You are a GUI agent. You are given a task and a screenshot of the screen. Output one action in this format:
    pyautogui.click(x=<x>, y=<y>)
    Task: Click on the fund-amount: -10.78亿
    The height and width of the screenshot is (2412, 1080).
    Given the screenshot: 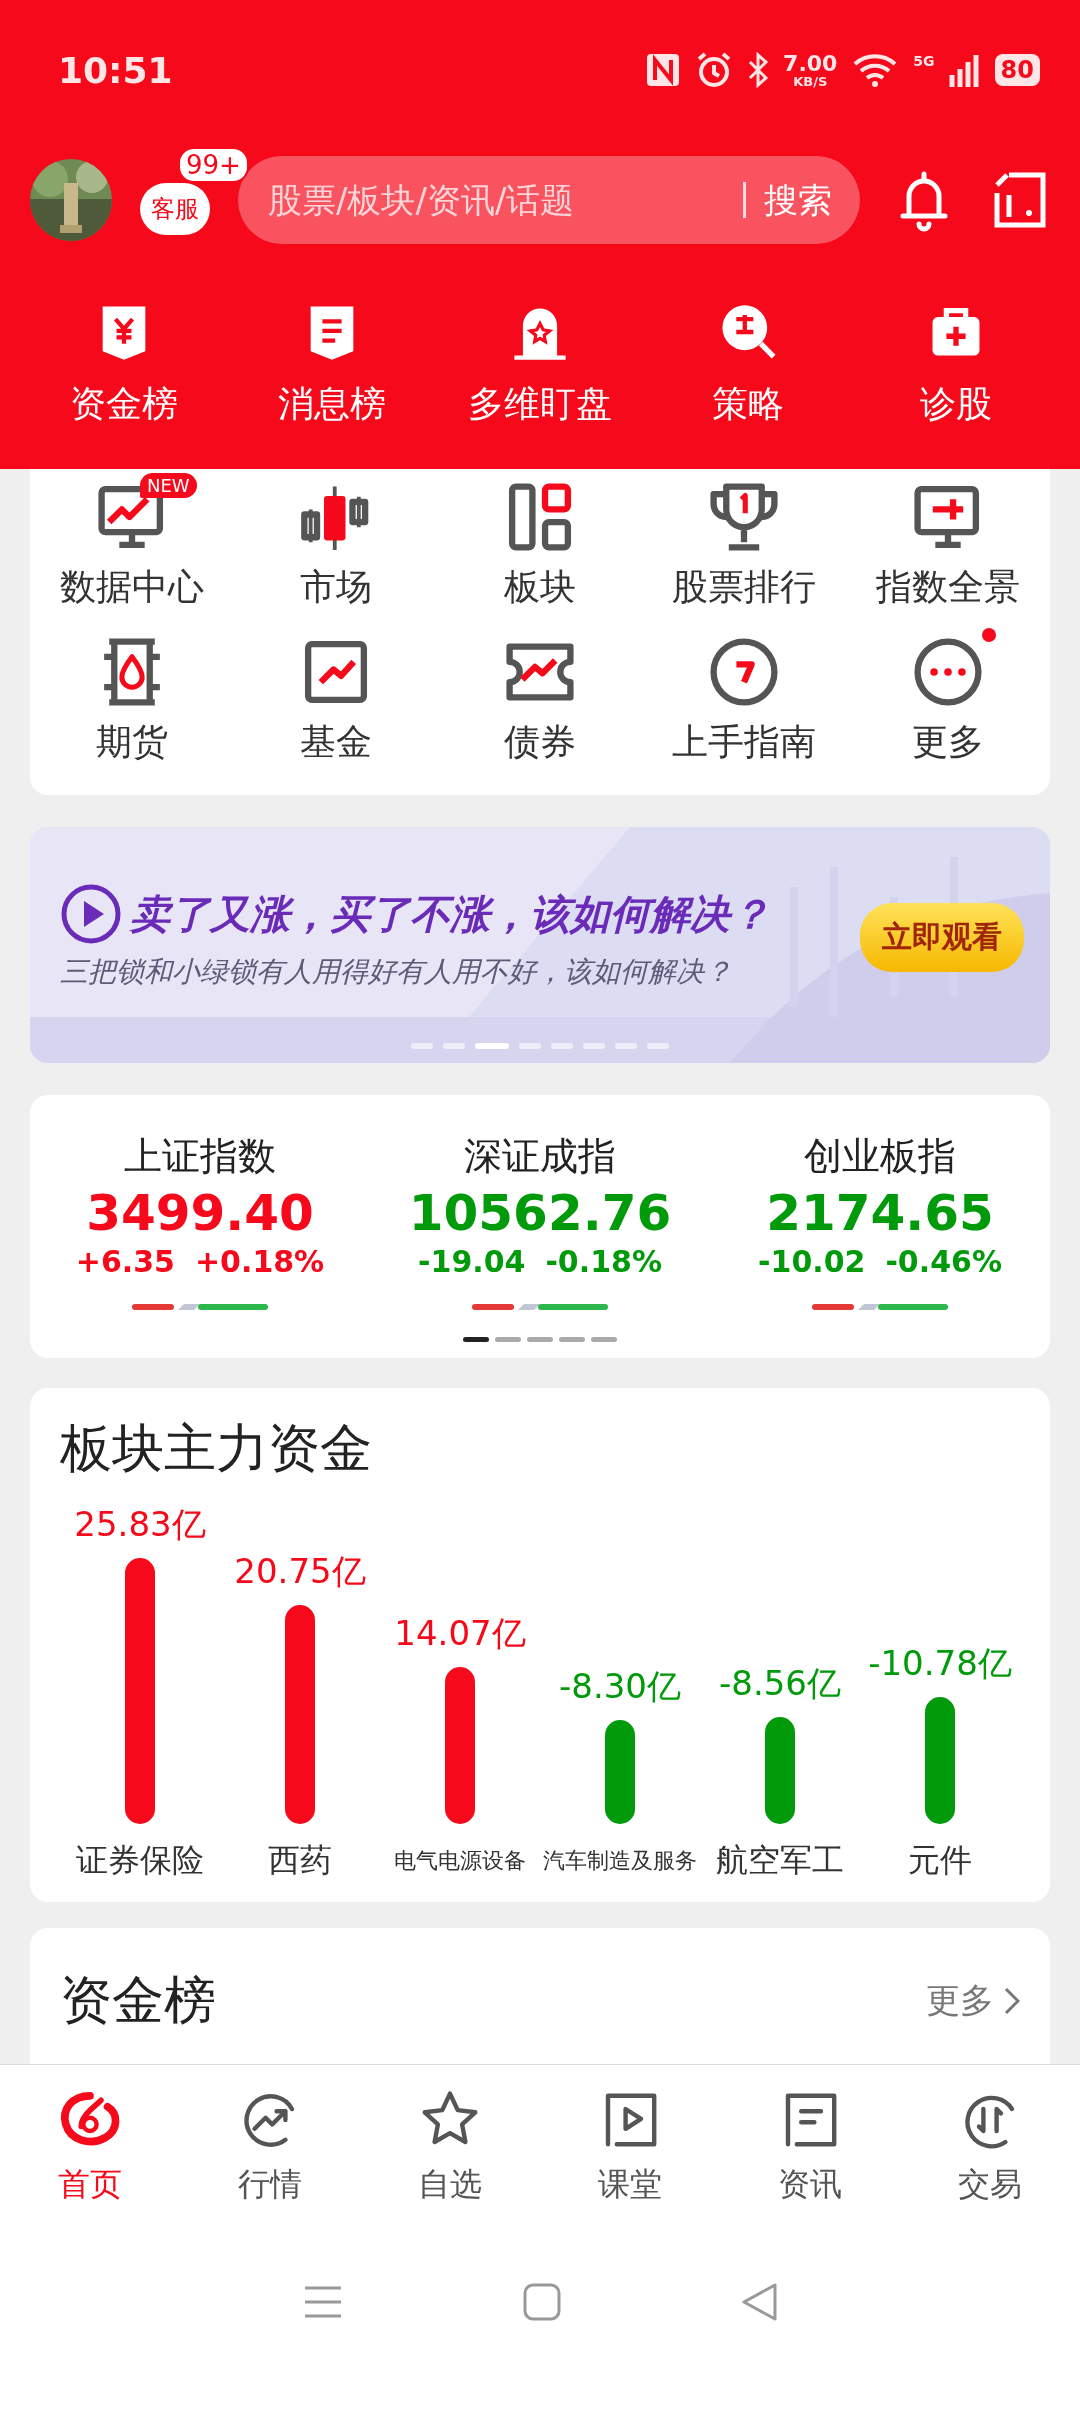 What is the action you would take?
    pyautogui.click(x=940, y=1663)
    